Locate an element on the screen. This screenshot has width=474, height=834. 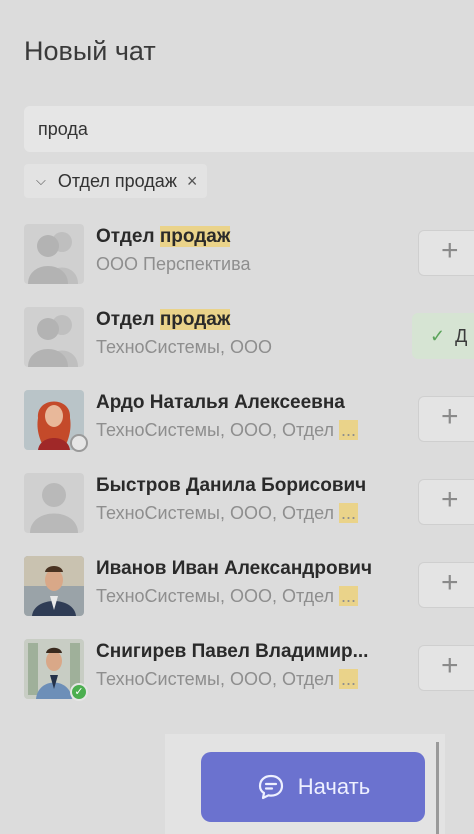
page-title: Новый чат is located at coordinates (90, 51).